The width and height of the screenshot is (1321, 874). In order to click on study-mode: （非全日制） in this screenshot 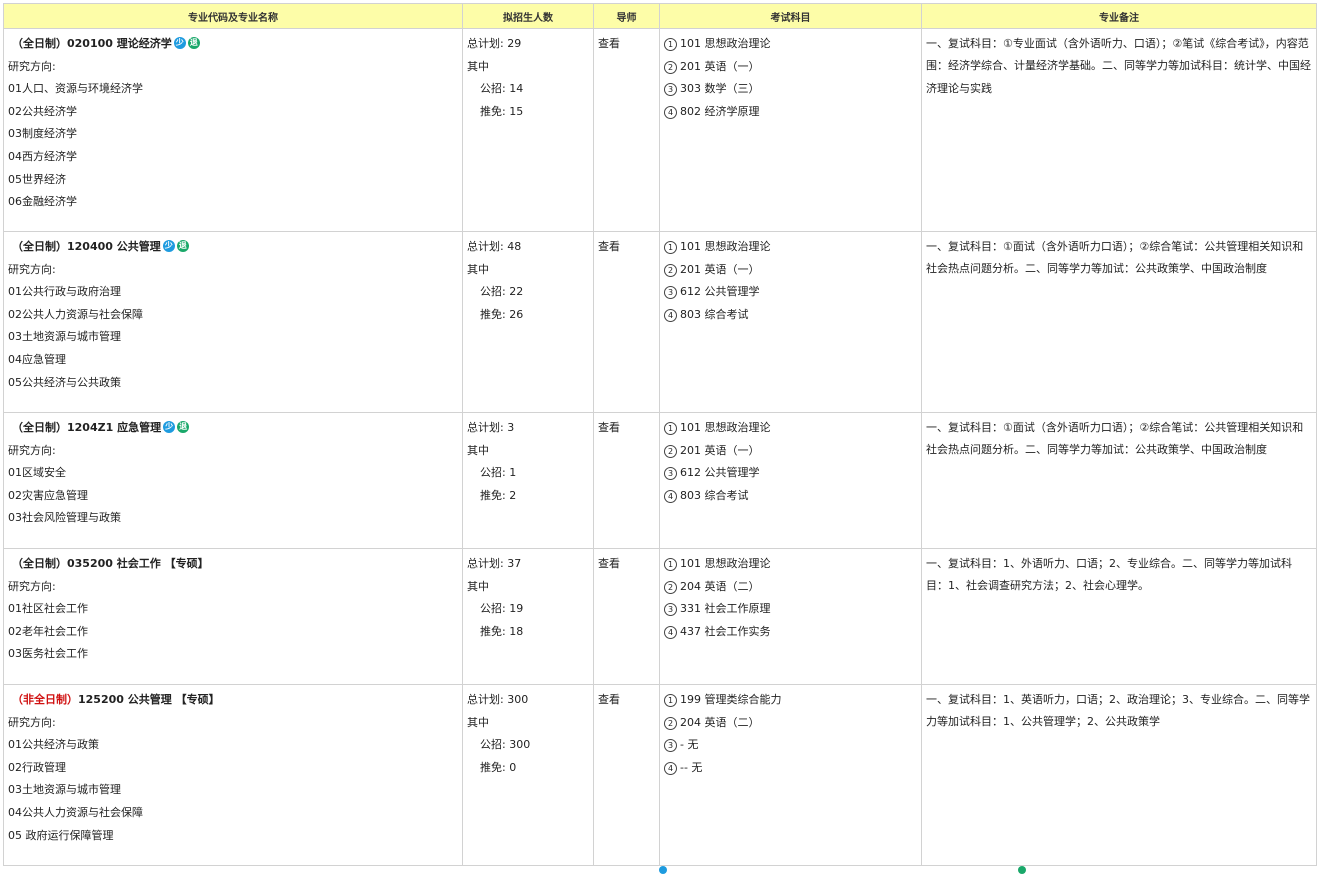, I will do `click(45, 699)`.